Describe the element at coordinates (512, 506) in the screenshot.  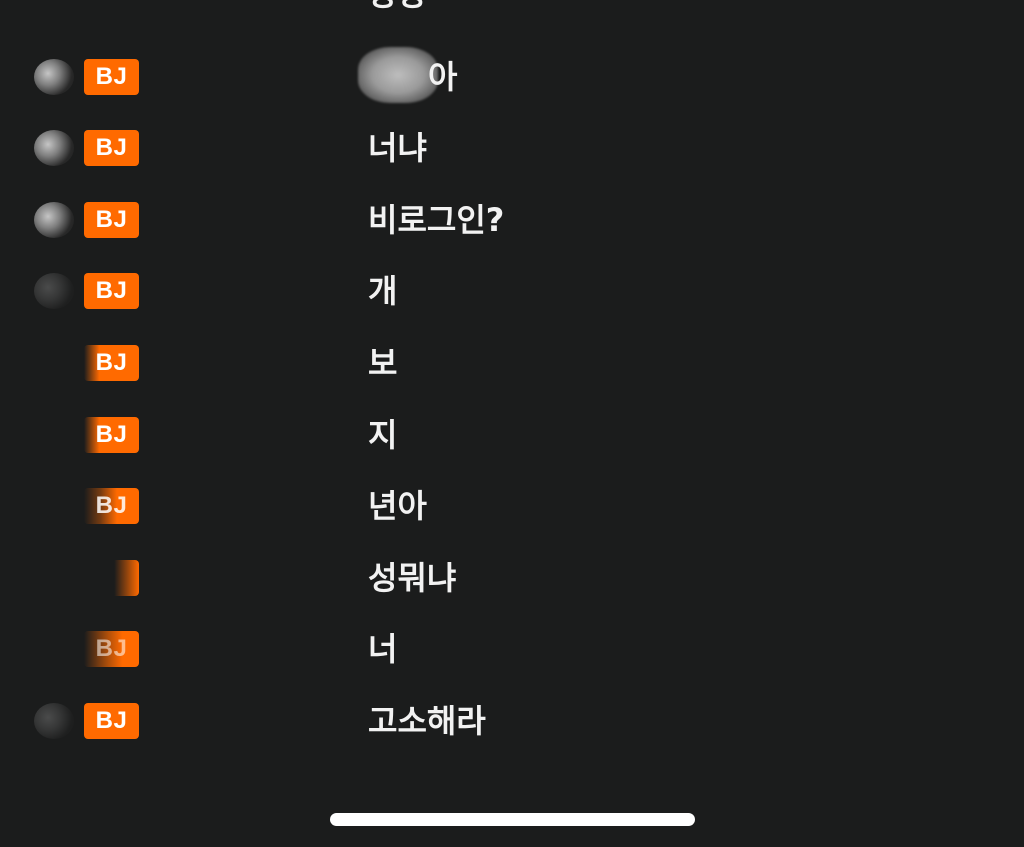
I see `chat-row: BJ 년아` at that location.